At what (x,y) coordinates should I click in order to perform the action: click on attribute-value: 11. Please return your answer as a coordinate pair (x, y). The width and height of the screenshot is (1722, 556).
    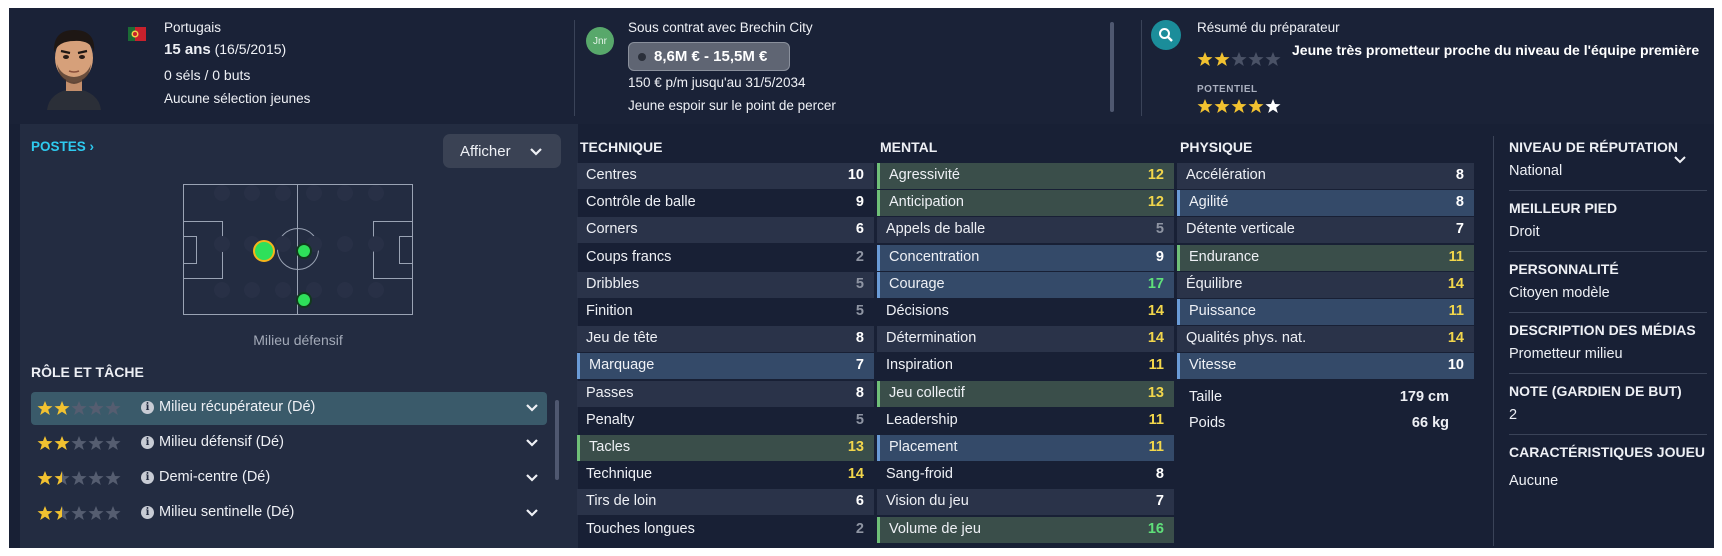
    Looking at the image, I should click on (1156, 447).